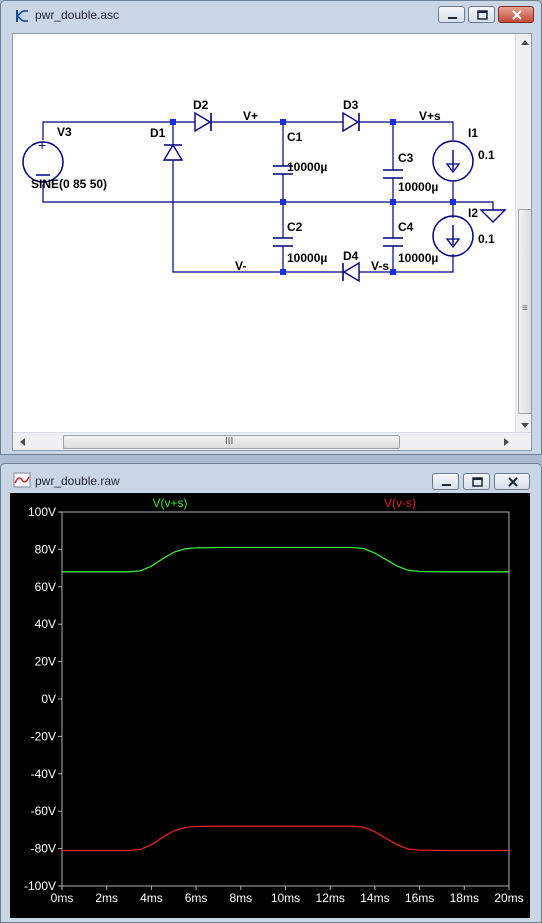 This screenshot has width=542, height=923. I want to click on waveform-titlebar: pwr_double.raw, so click(271, 479).